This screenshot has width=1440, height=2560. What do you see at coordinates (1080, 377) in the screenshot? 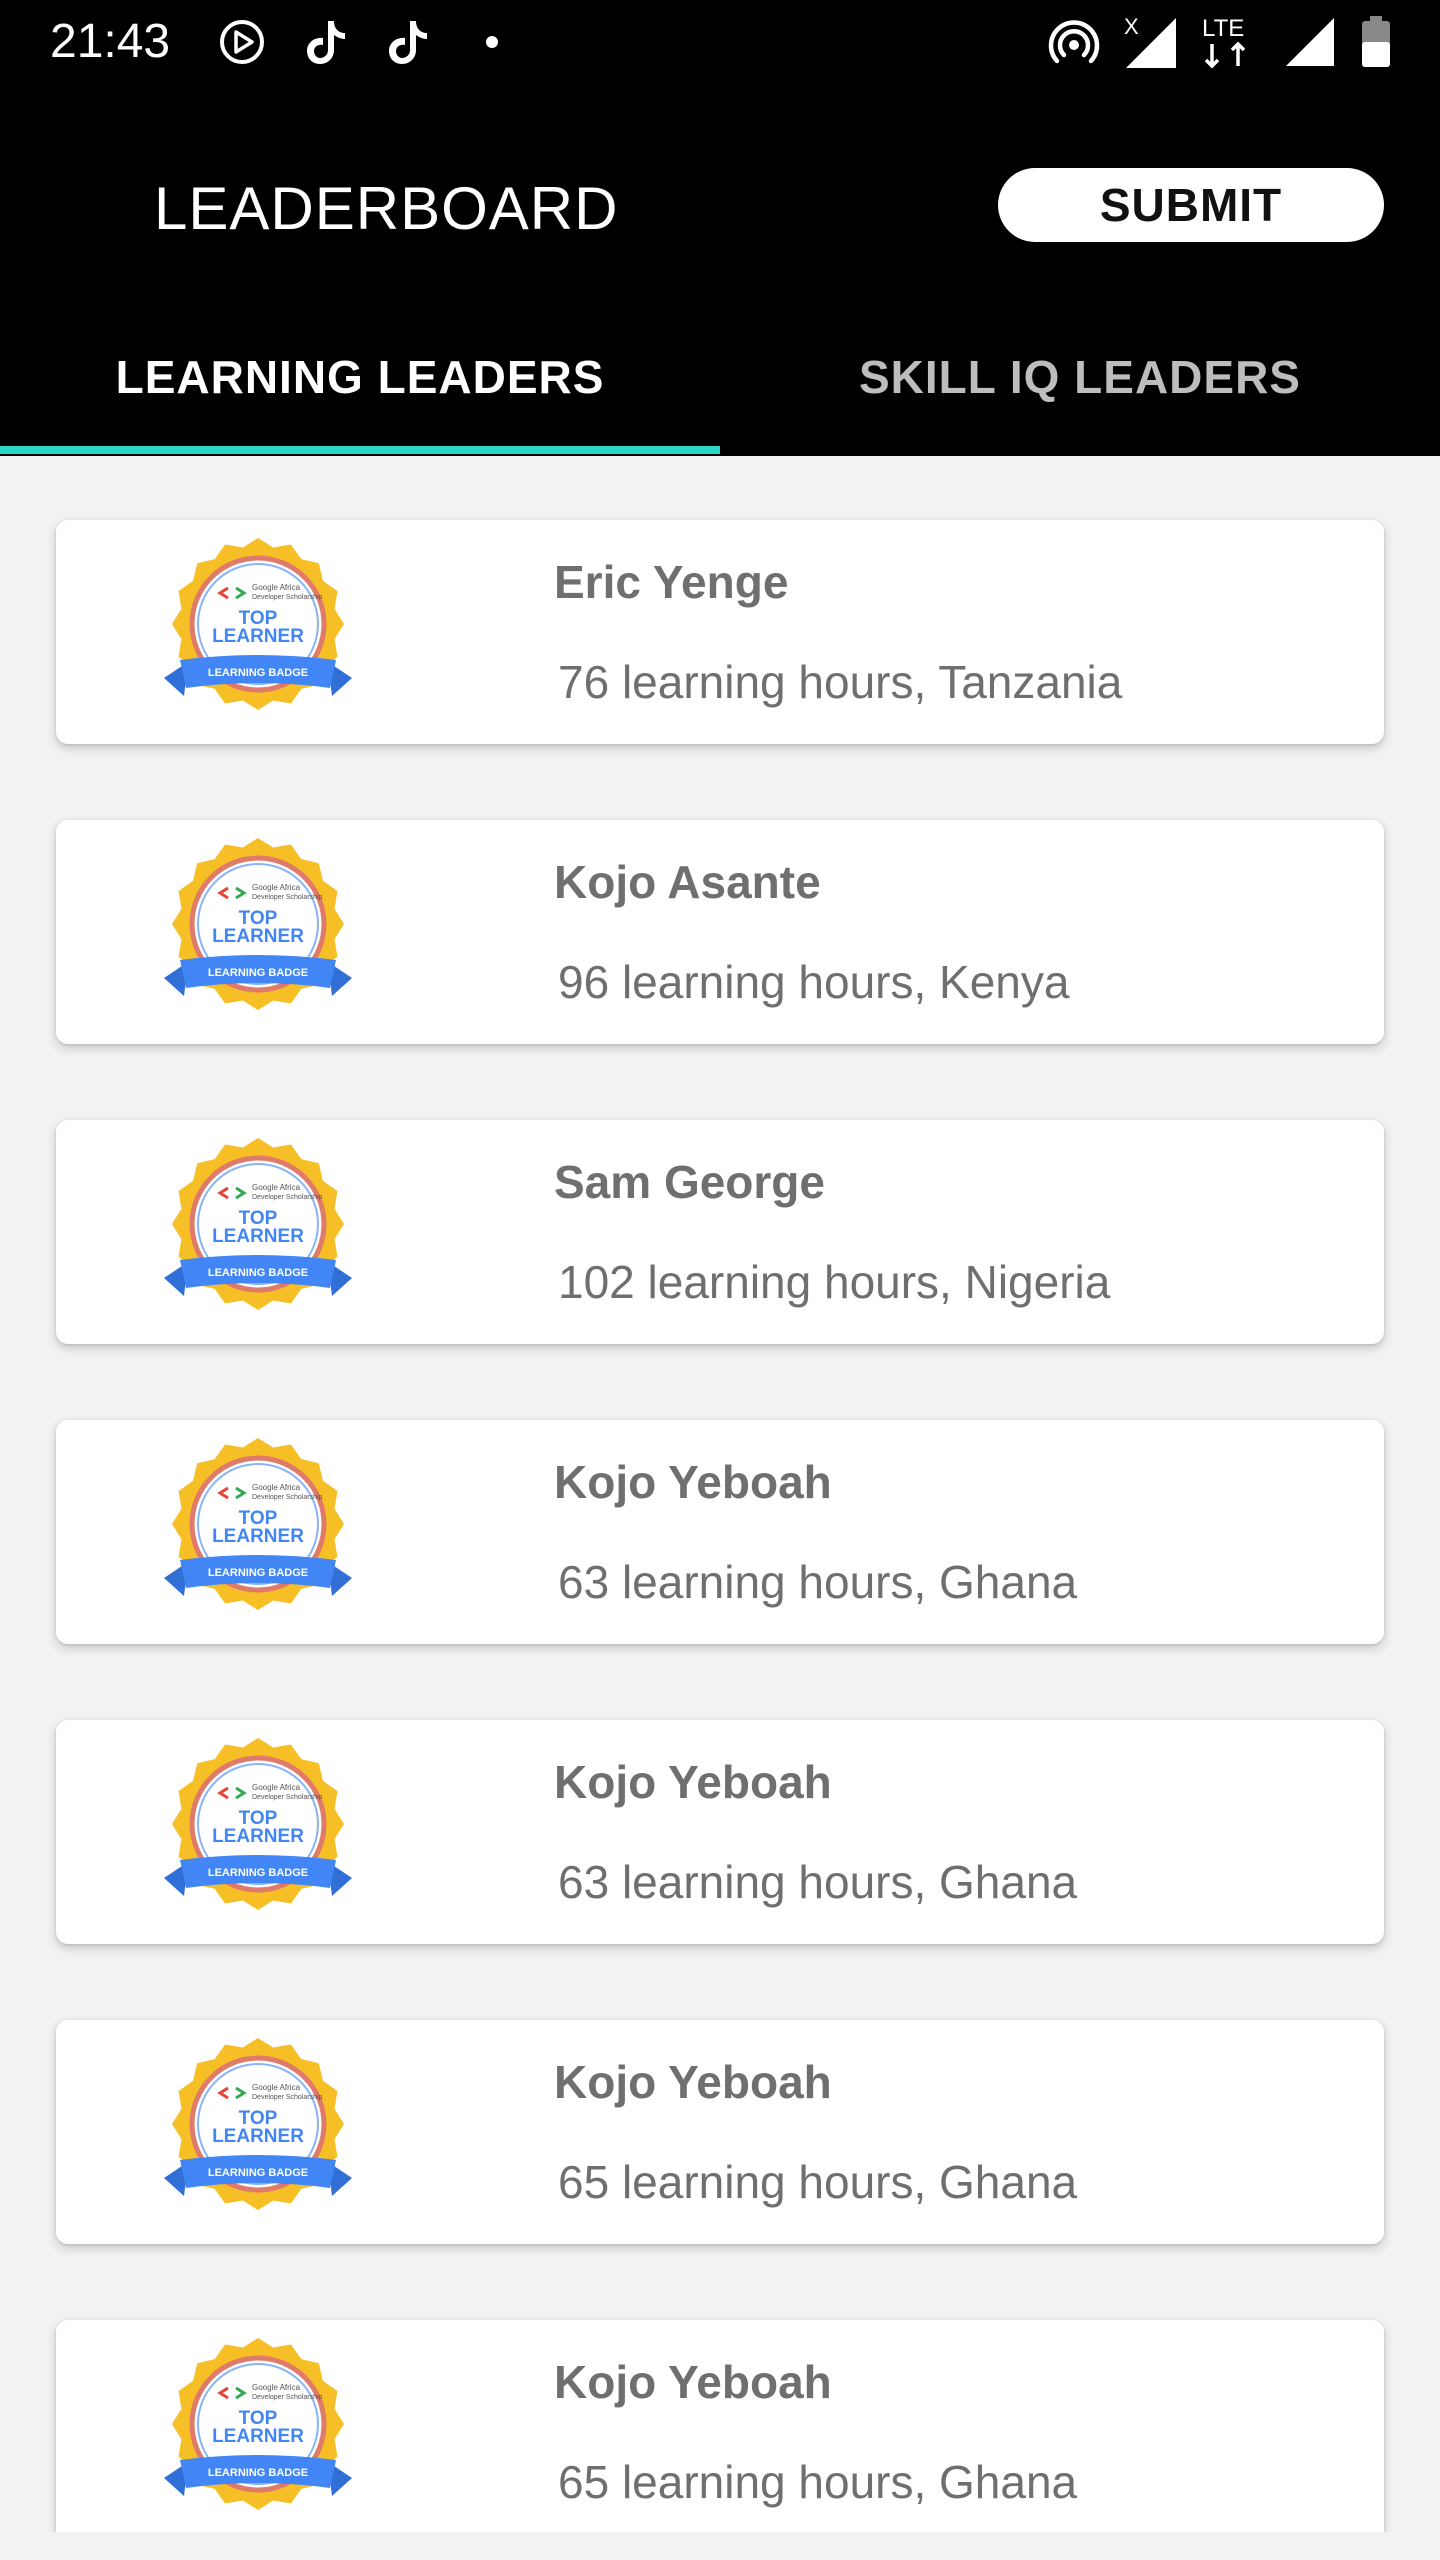
I see `tab-skill-iq-leaders: SKILL IQ LEADERS` at bounding box center [1080, 377].